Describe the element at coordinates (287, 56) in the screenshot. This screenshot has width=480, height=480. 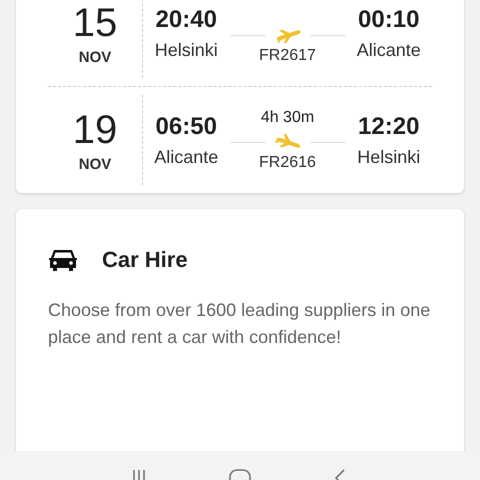
I see `flight-number: FR2617` at that location.